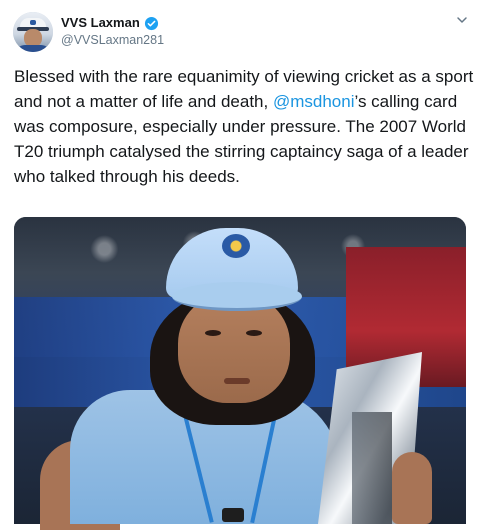 The image size is (488, 530). What do you see at coordinates (100, 23) in the screenshot?
I see `author-name: VVS Laxman` at bounding box center [100, 23].